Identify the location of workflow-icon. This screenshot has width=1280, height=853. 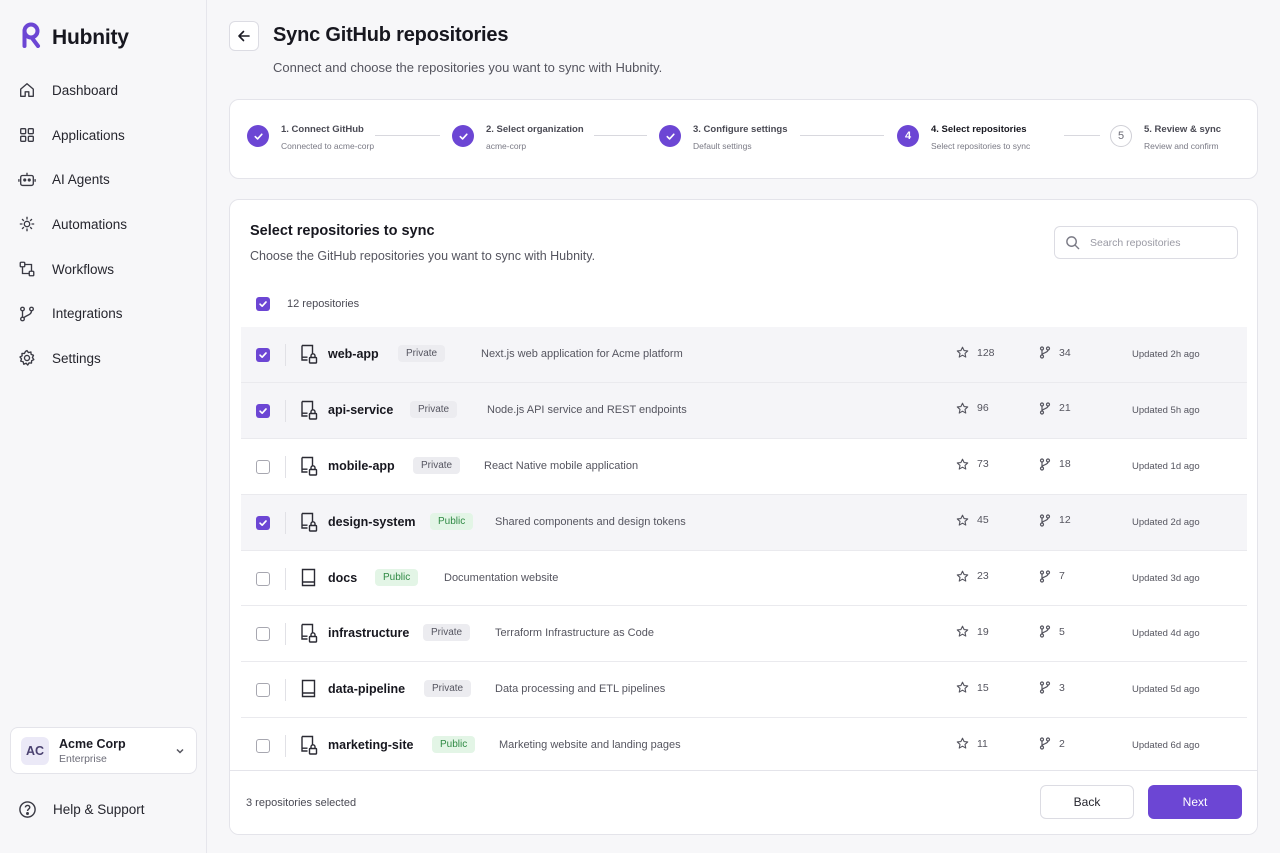
(27, 269).